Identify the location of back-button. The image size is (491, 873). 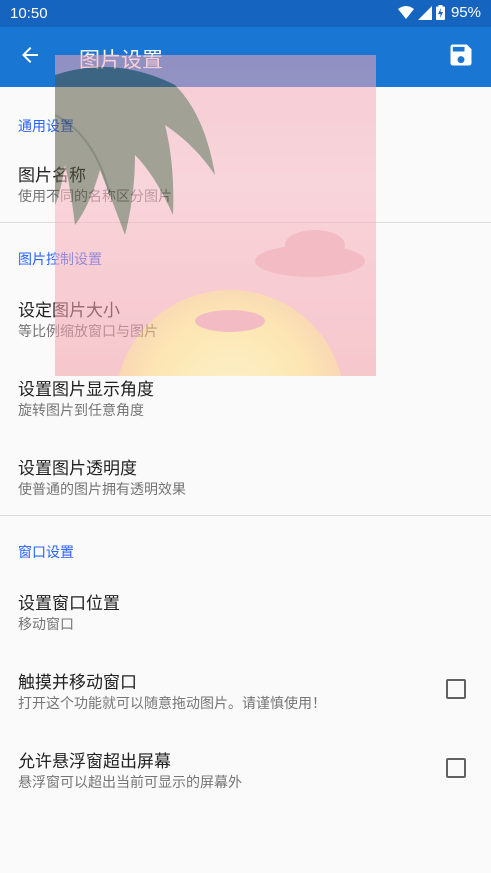
(30, 57).